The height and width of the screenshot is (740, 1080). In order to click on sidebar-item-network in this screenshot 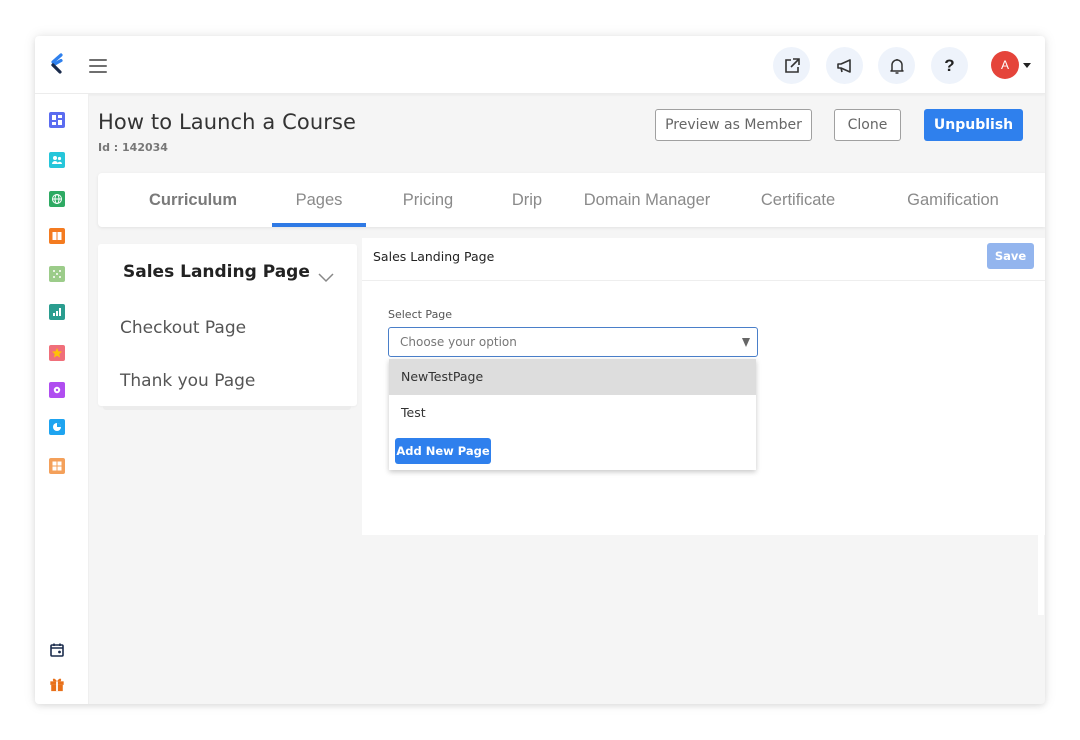, I will do `click(57, 274)`.